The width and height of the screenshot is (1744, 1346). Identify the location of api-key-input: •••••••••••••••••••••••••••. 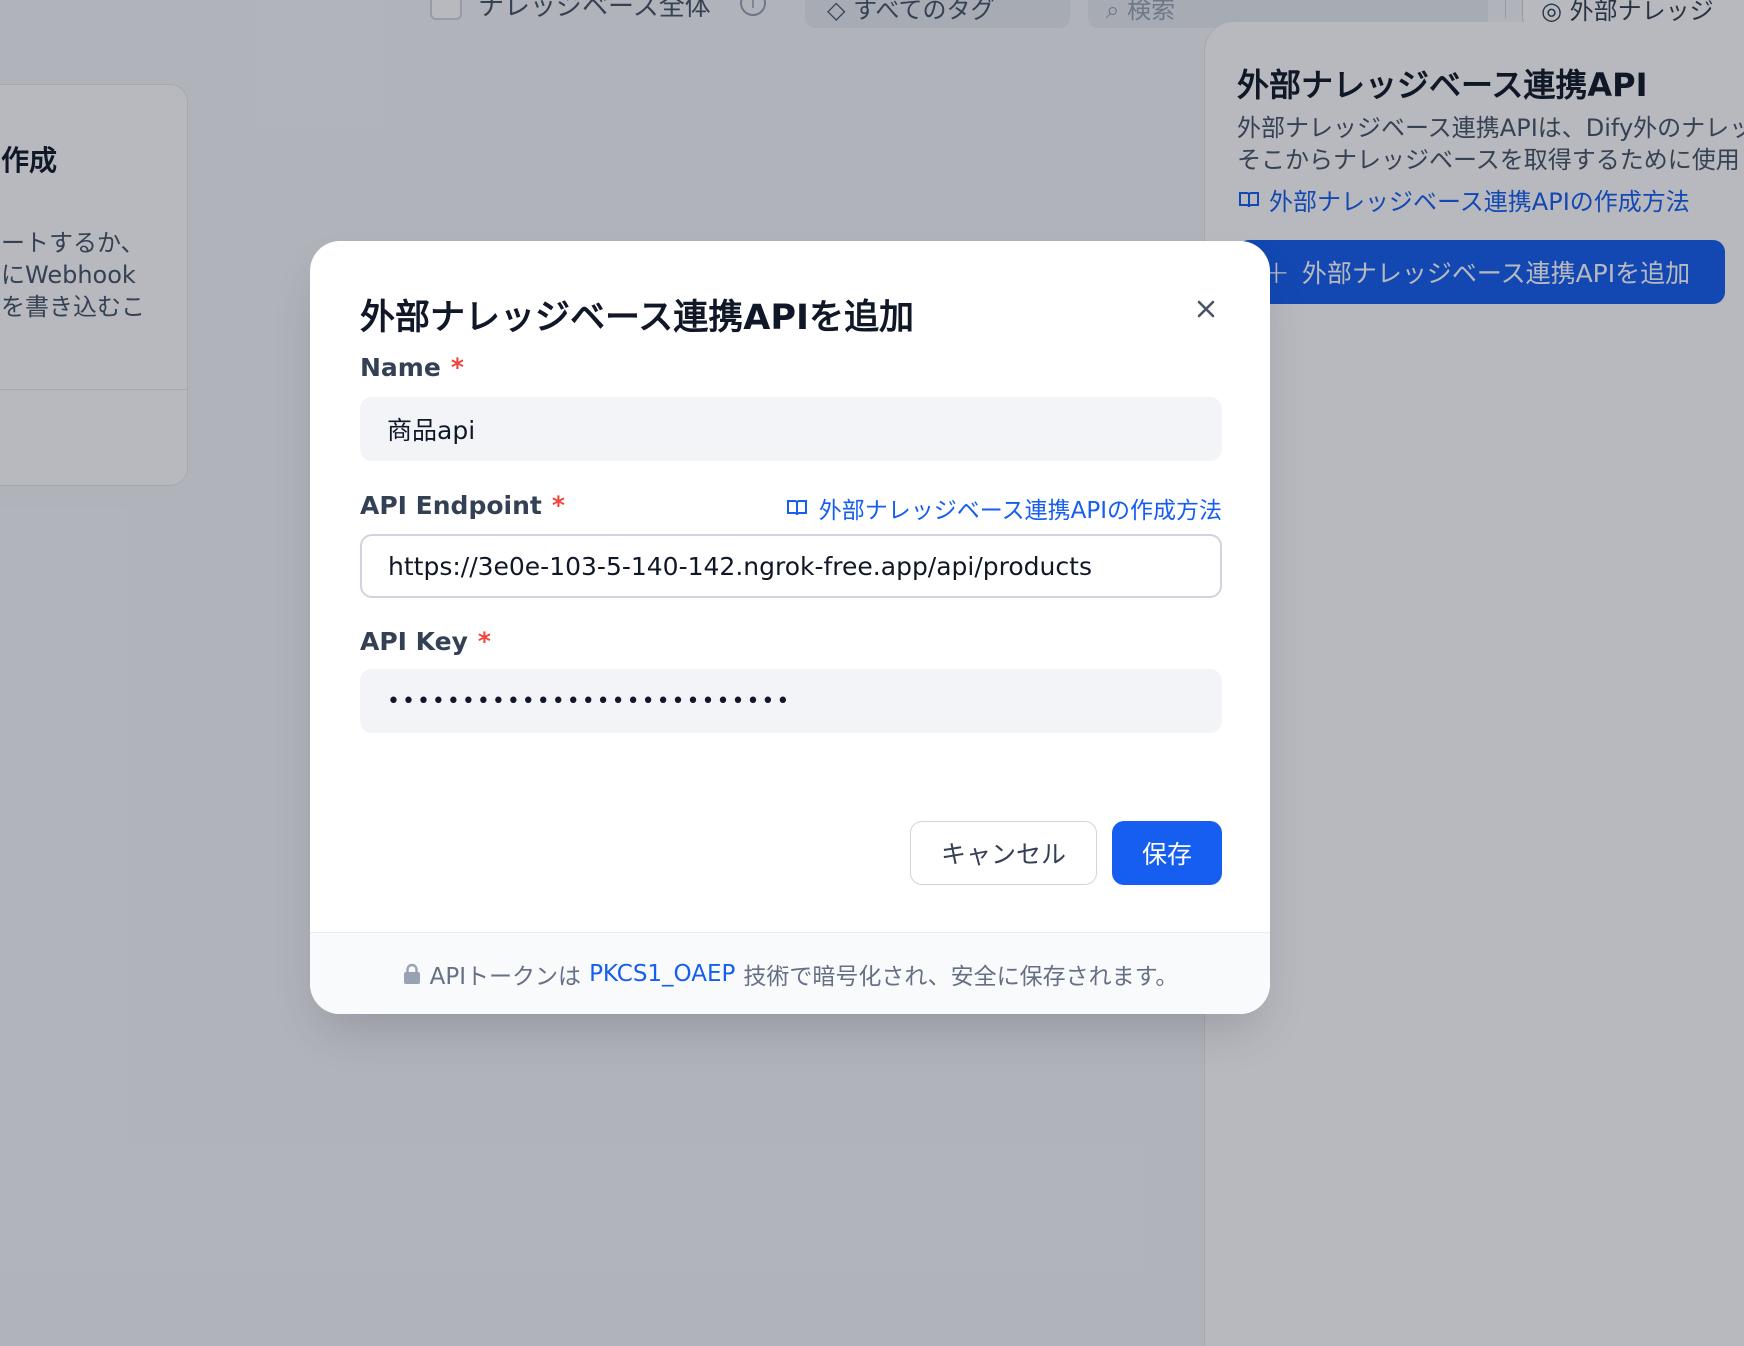
(791, 701).